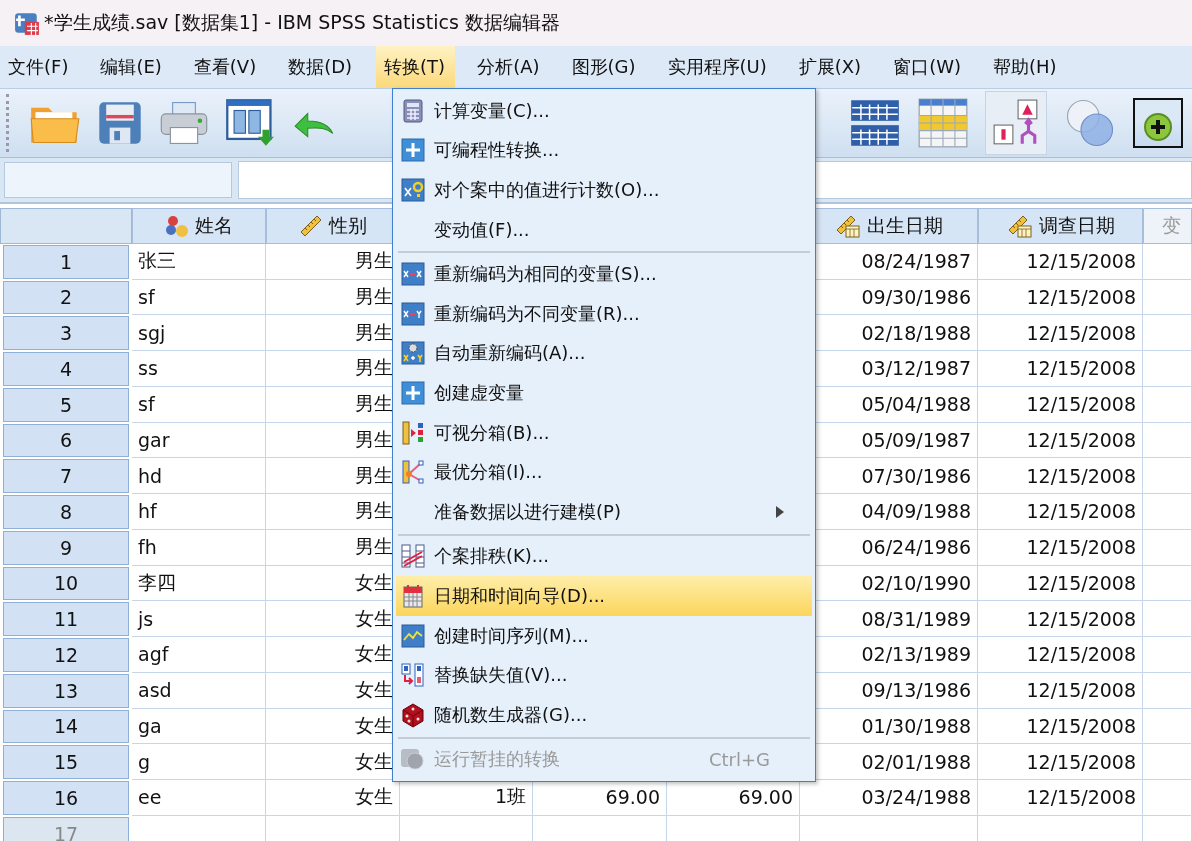 This screenshot has width=1192, height=841. I want to click on table-cell: js, so click(199, 619).